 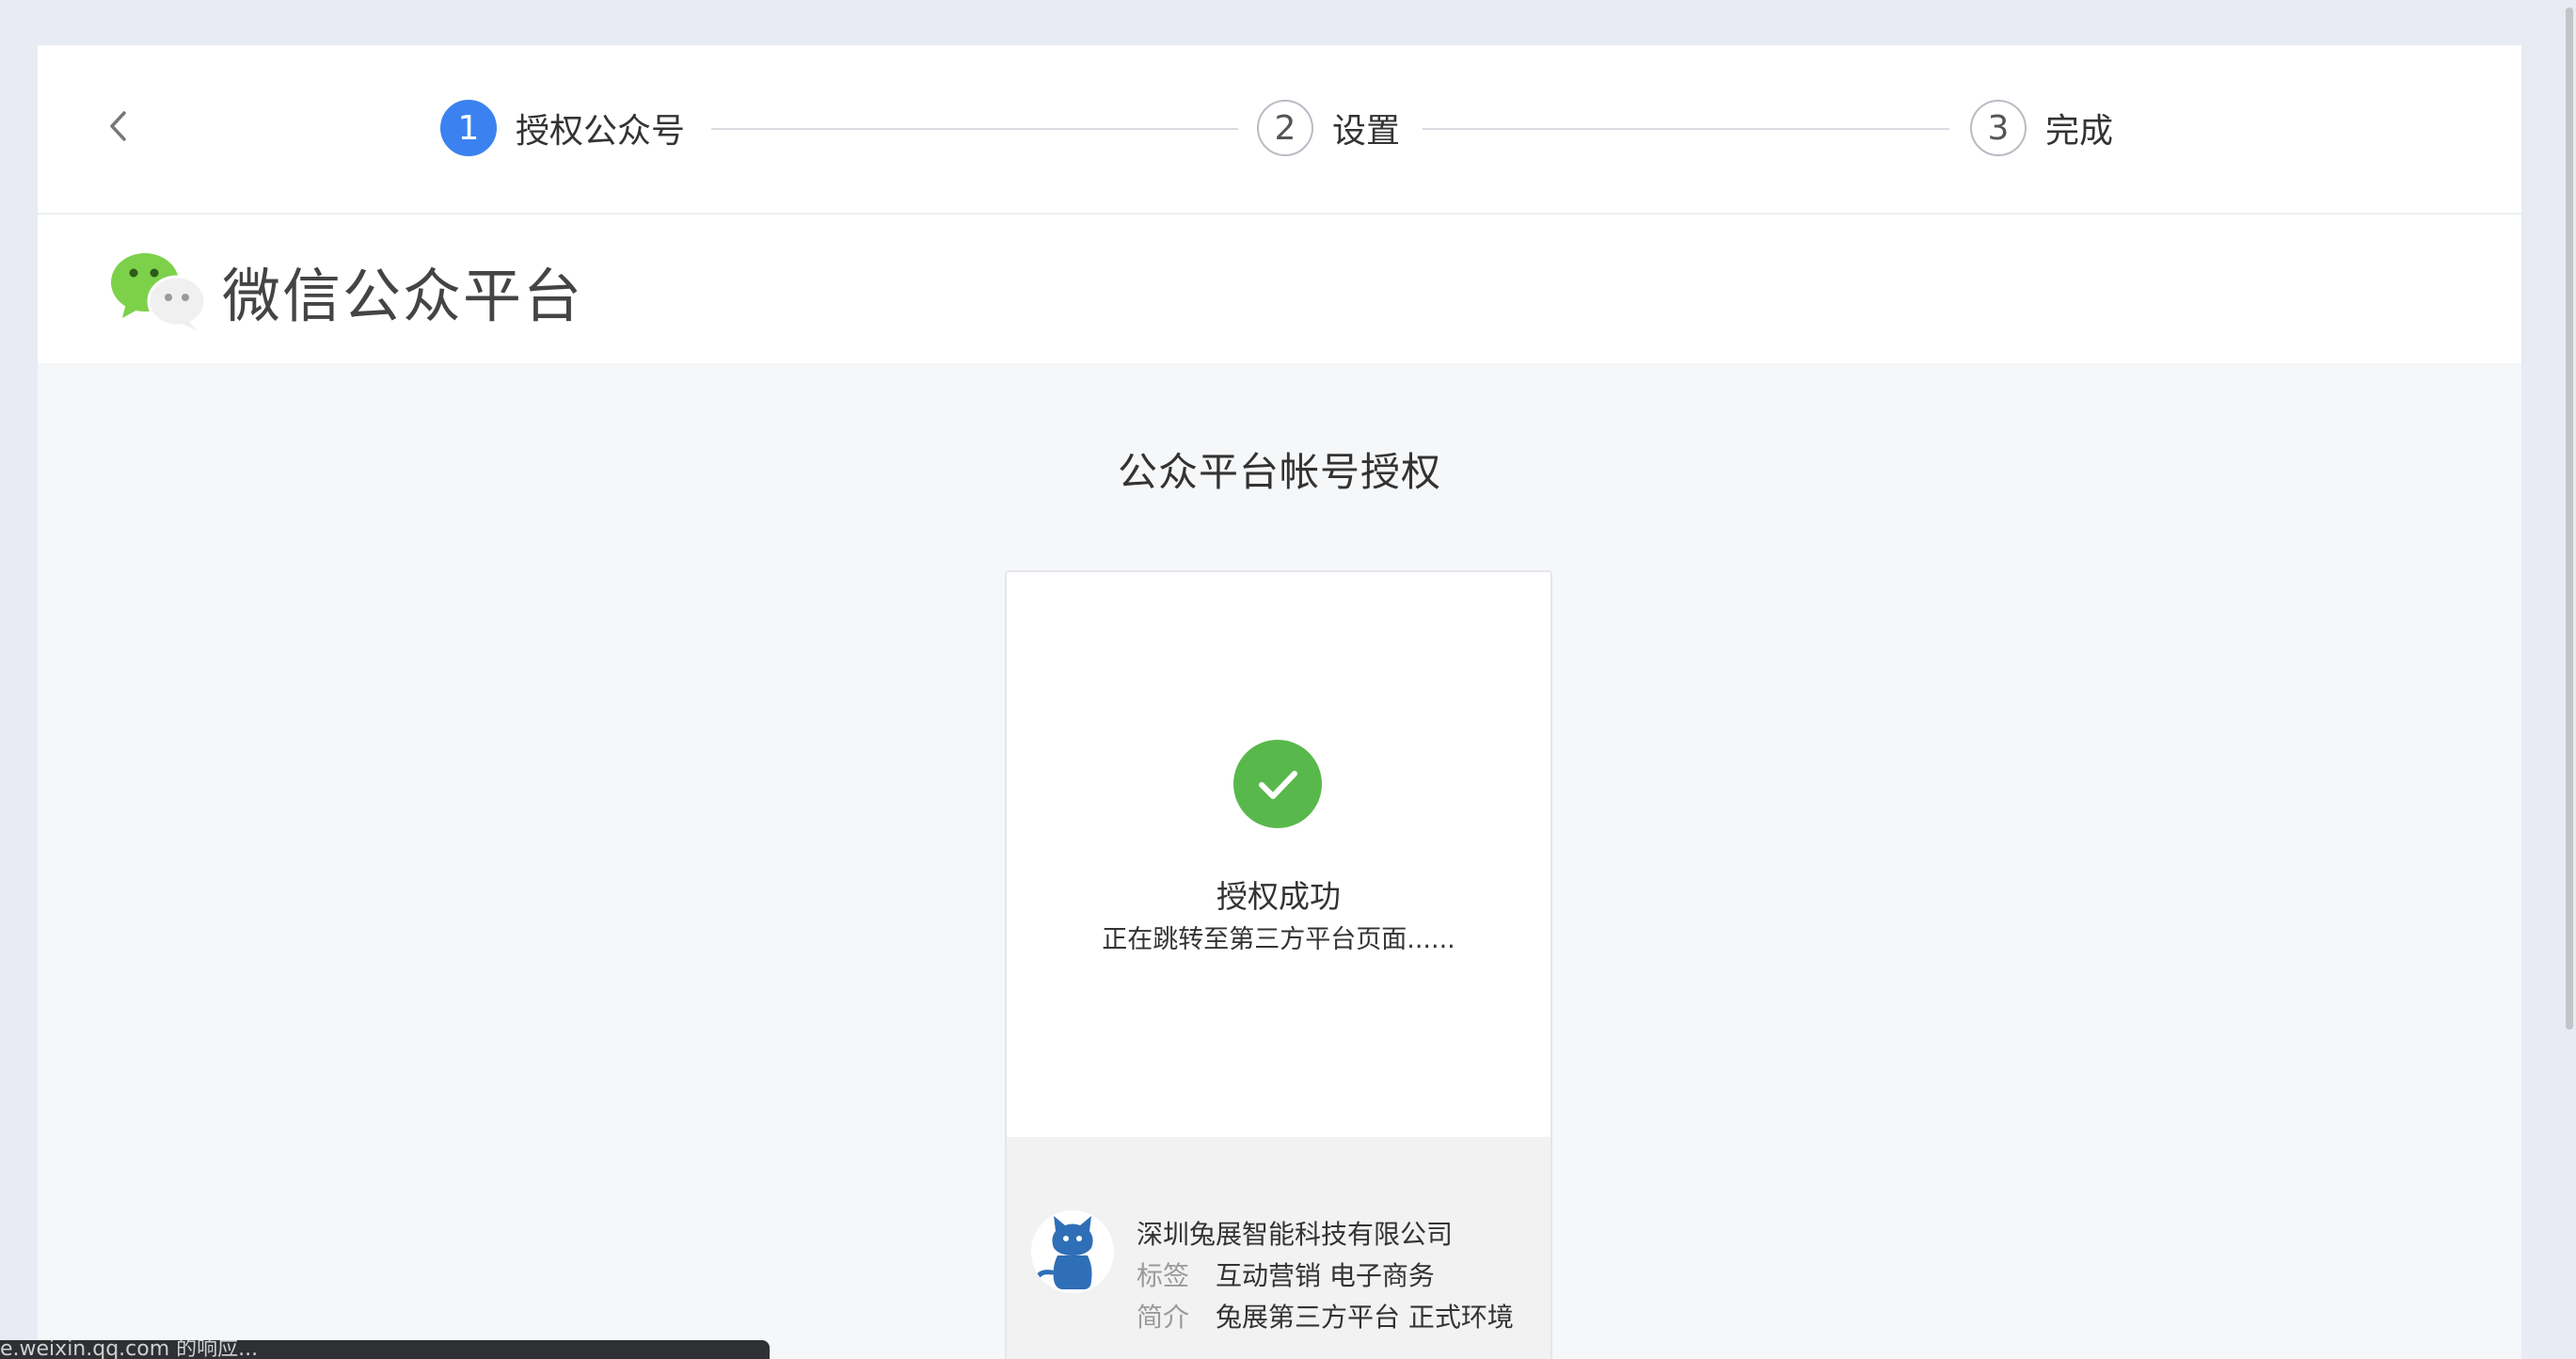 What do you see at coordinates (1285, 128) in the screenshot?
I see `step-2-number: 2` at bounding box center [1285, 128].